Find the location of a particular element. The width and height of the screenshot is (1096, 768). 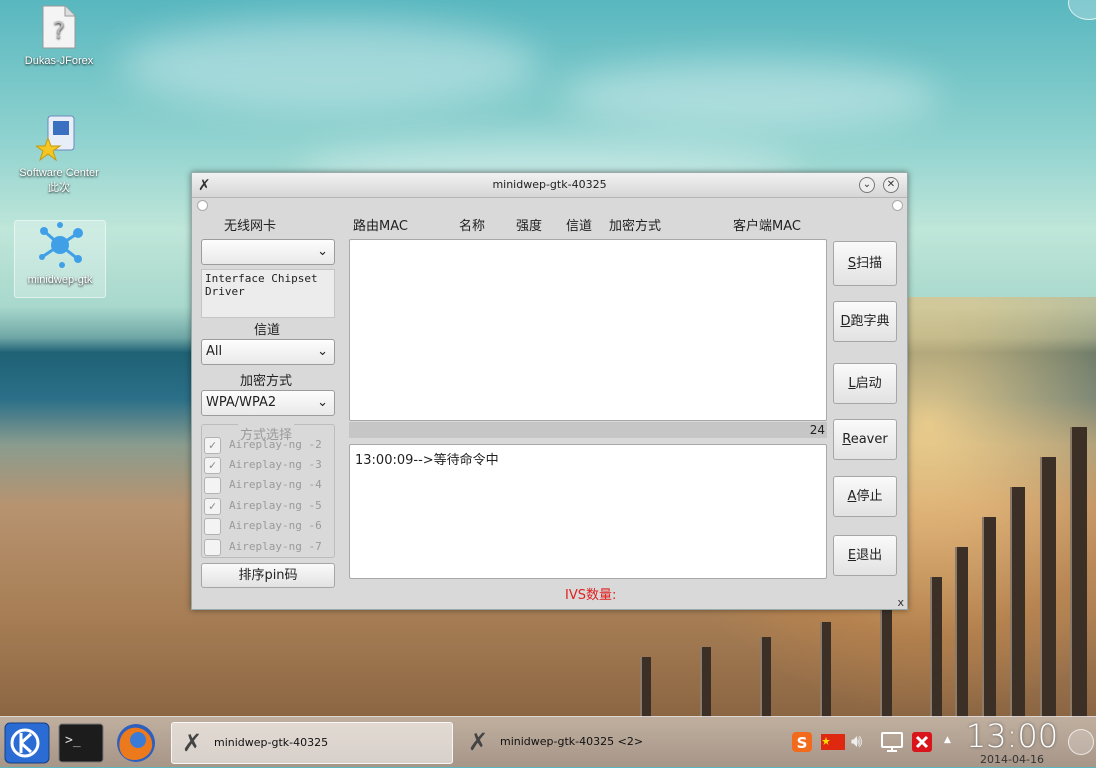

column-header-router-mac: 路由MAC is located at coordinates (380, 226).